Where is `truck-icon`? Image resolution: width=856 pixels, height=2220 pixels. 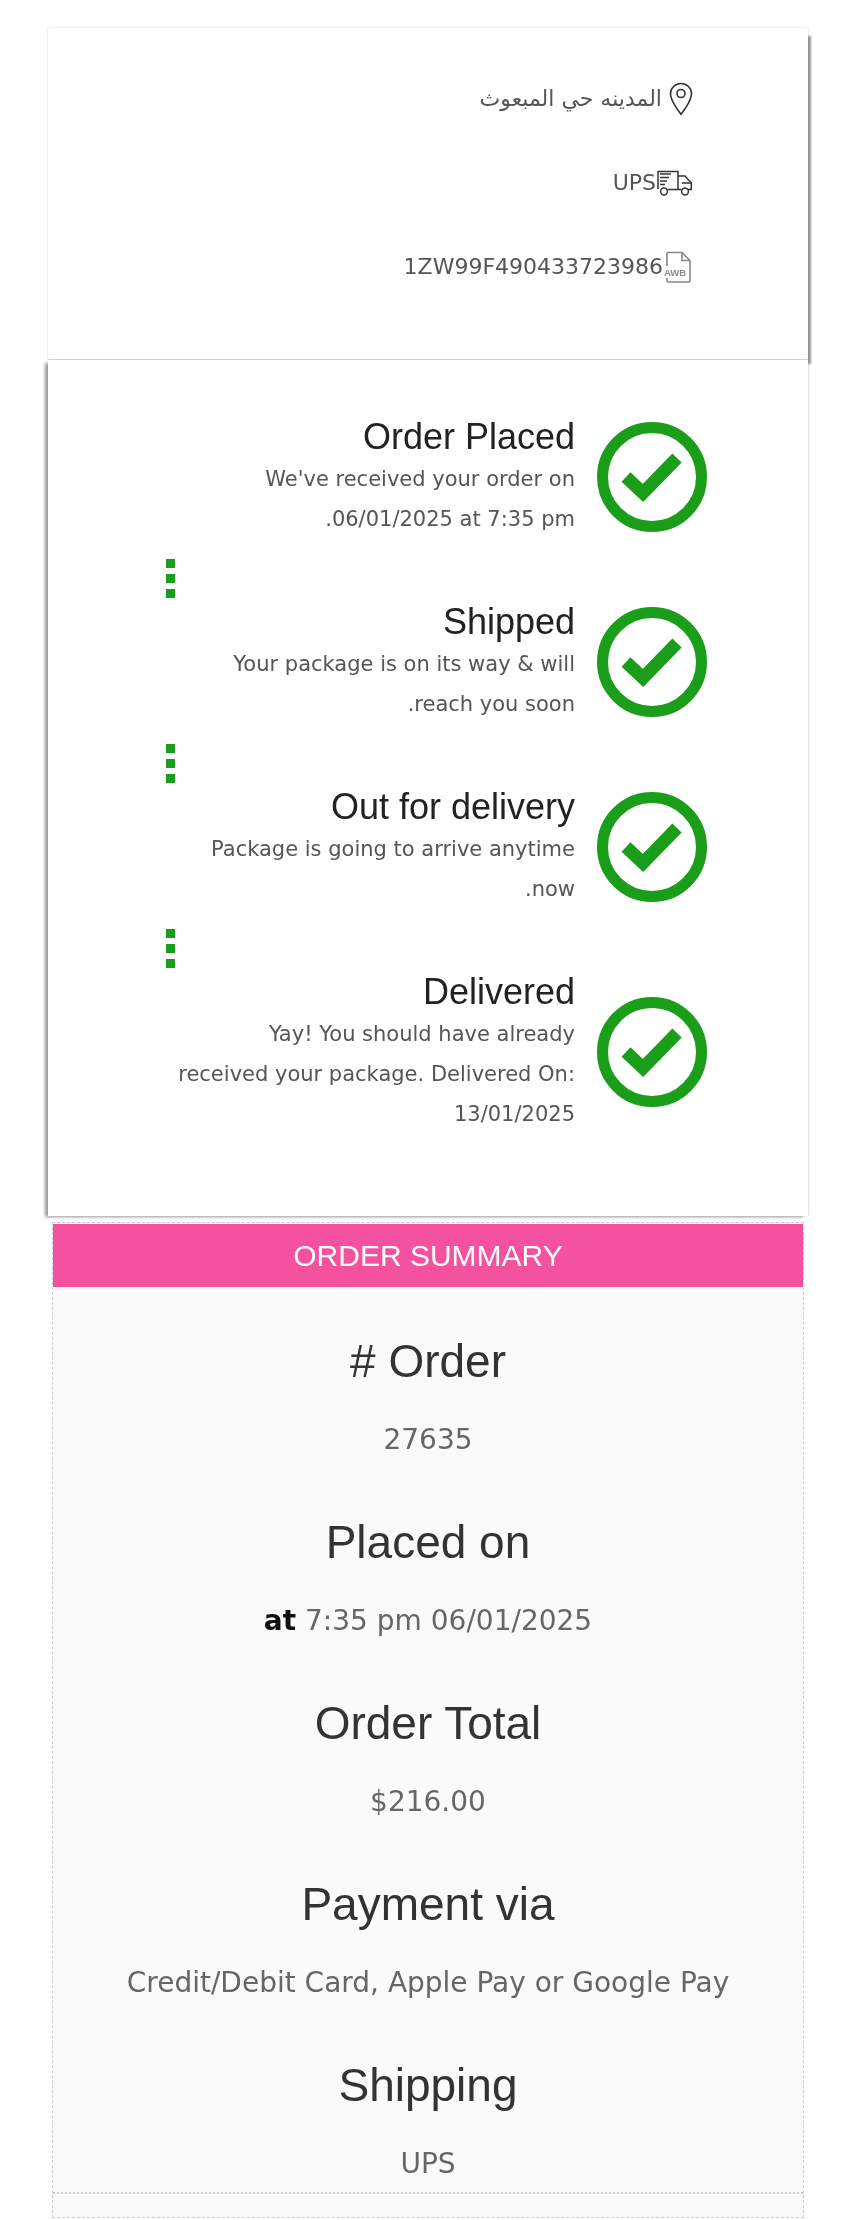
truck-icon is located at coordinates (674, 183).